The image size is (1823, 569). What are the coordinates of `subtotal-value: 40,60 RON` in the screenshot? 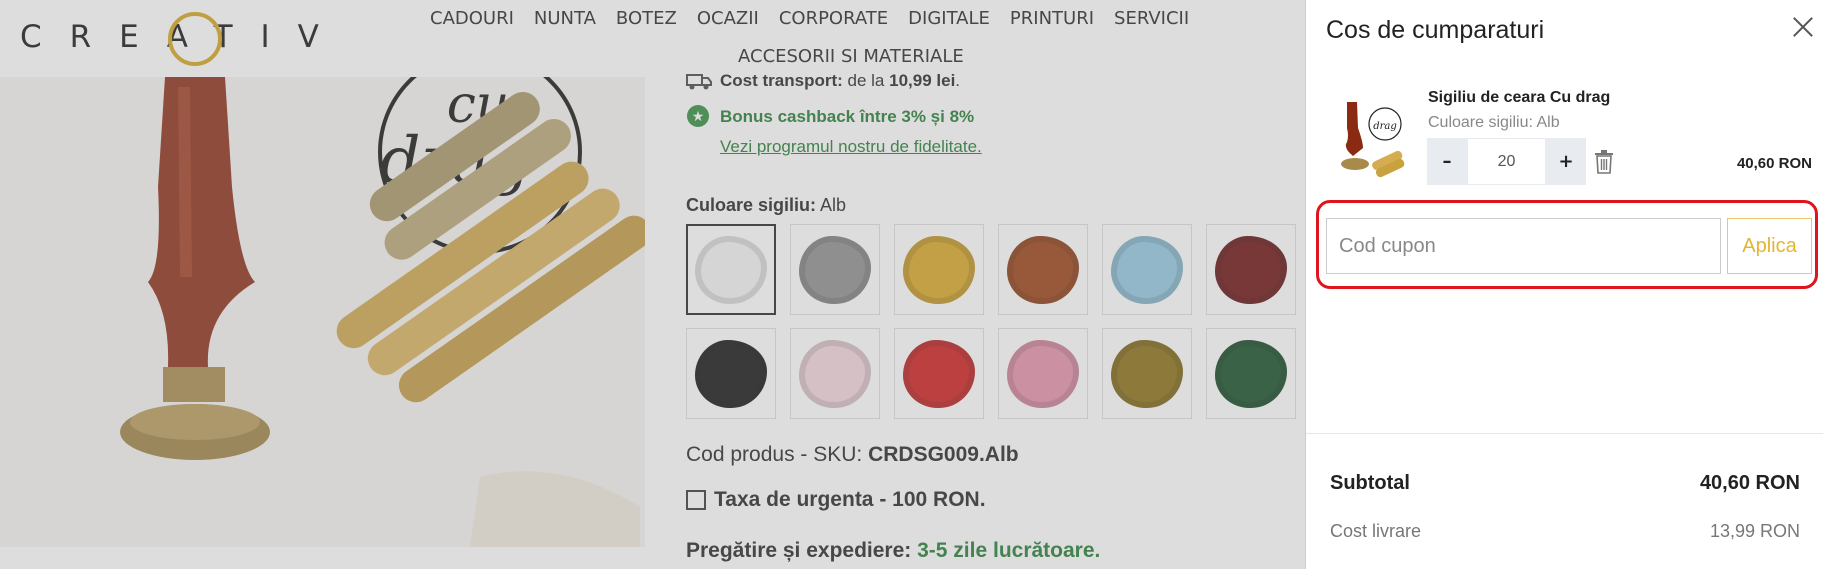 It's located at (1749, 483).